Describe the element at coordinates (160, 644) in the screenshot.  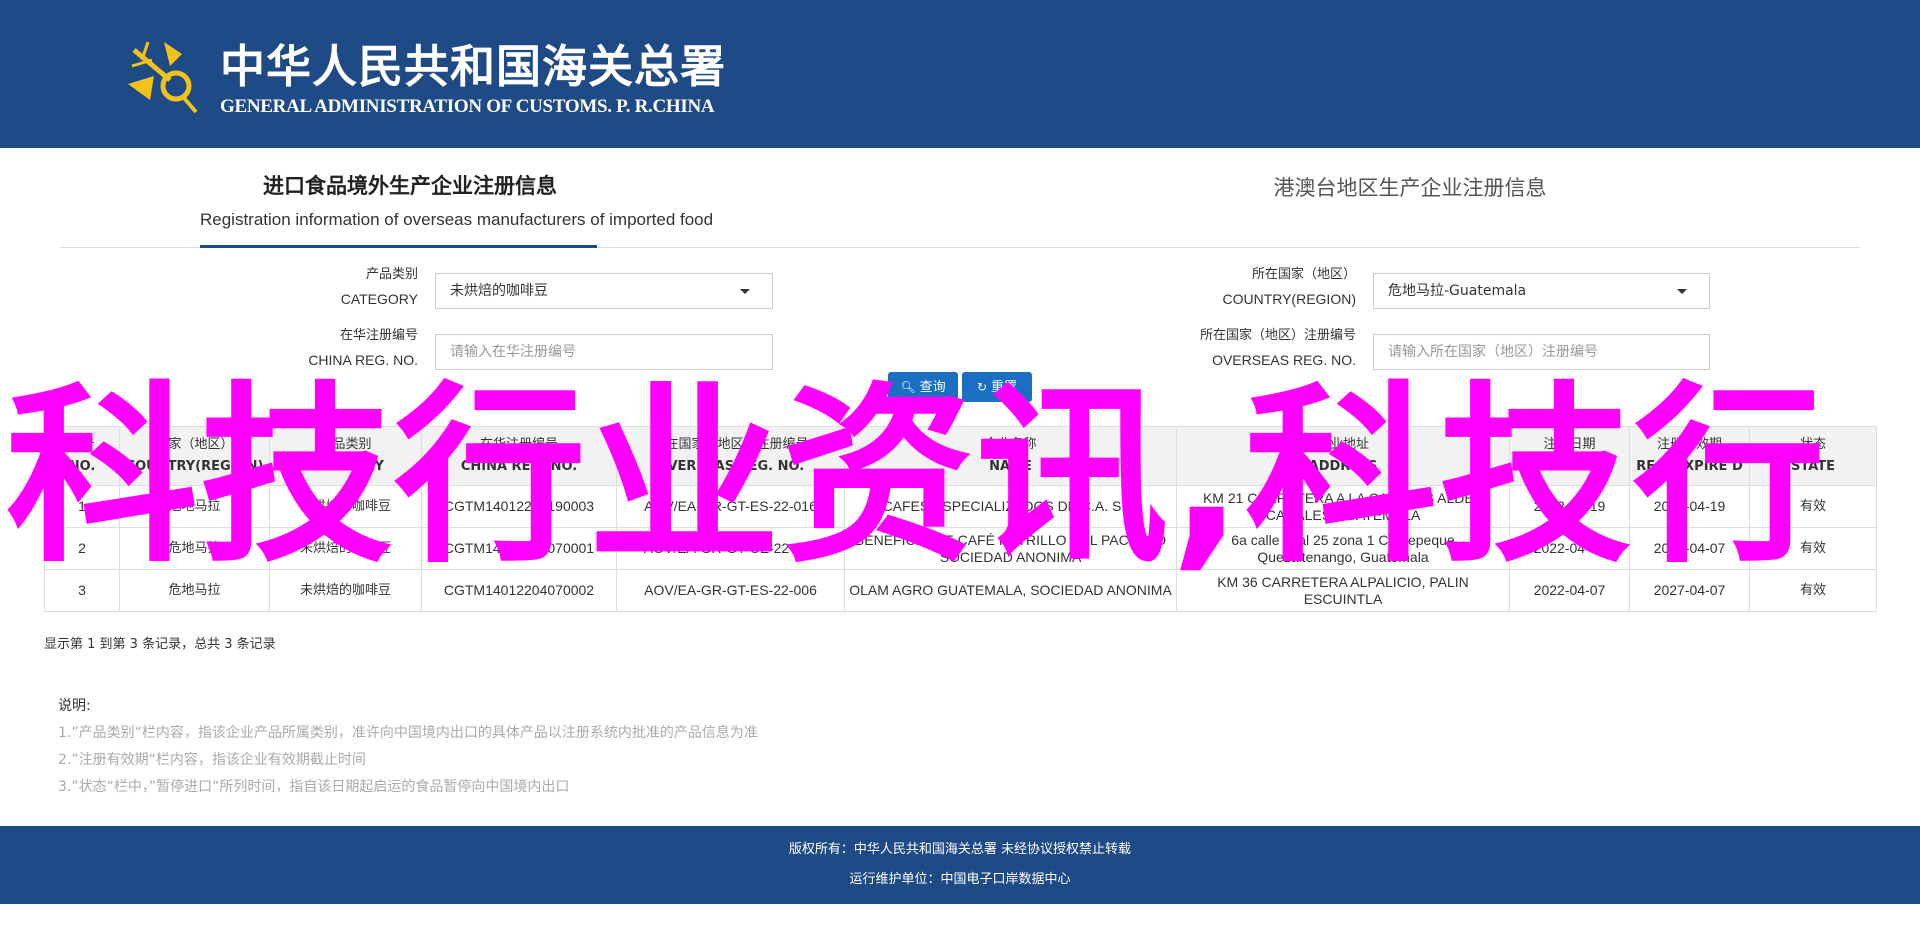
I see `pagination-info: 显示第 1 到第 3 条记录，总共 3 条记录` at that location.